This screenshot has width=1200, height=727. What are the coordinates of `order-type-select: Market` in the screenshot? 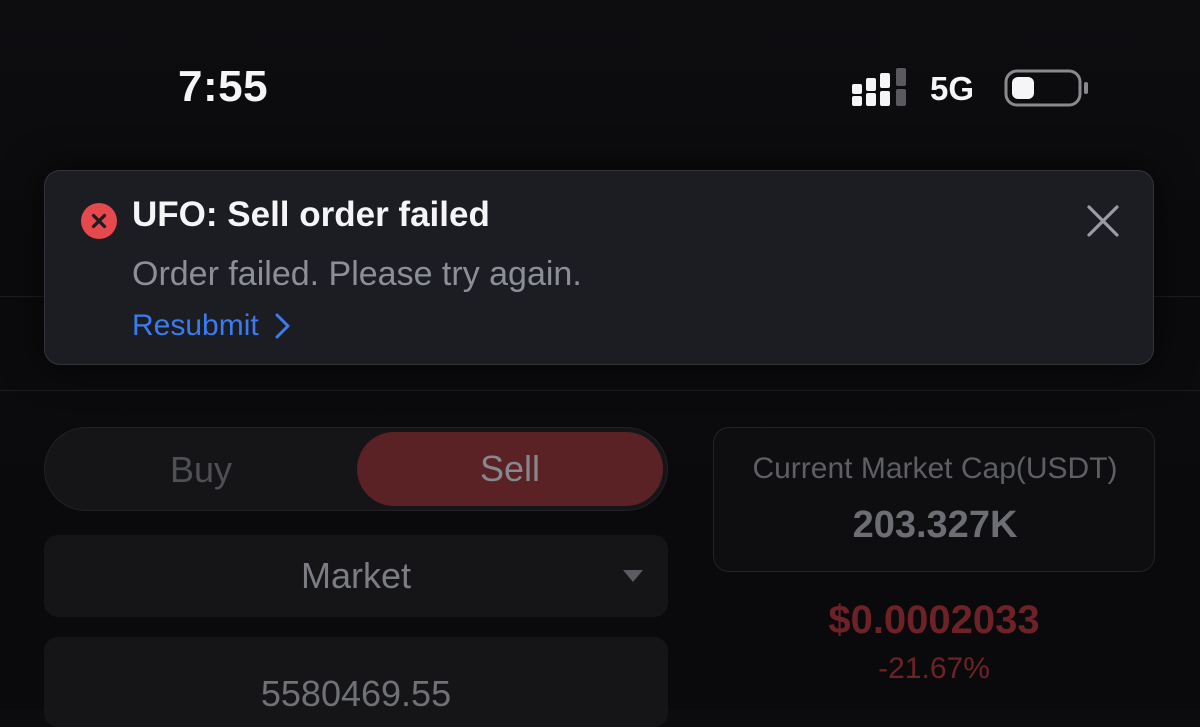 It's located at (356, 576).